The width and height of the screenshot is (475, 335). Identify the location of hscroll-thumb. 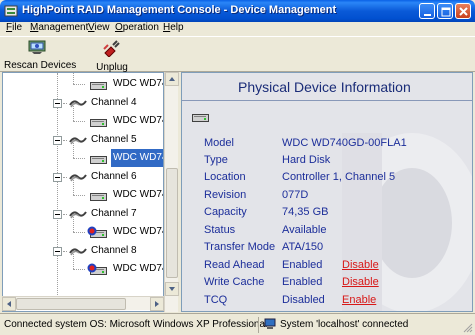
(71, 304).